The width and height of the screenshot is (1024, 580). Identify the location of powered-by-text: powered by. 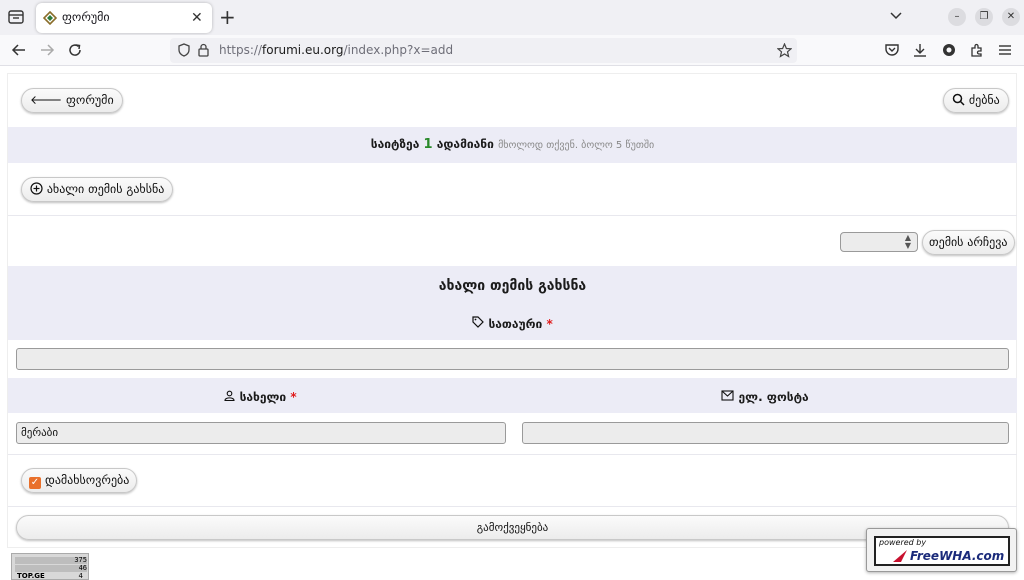
(903, 542).